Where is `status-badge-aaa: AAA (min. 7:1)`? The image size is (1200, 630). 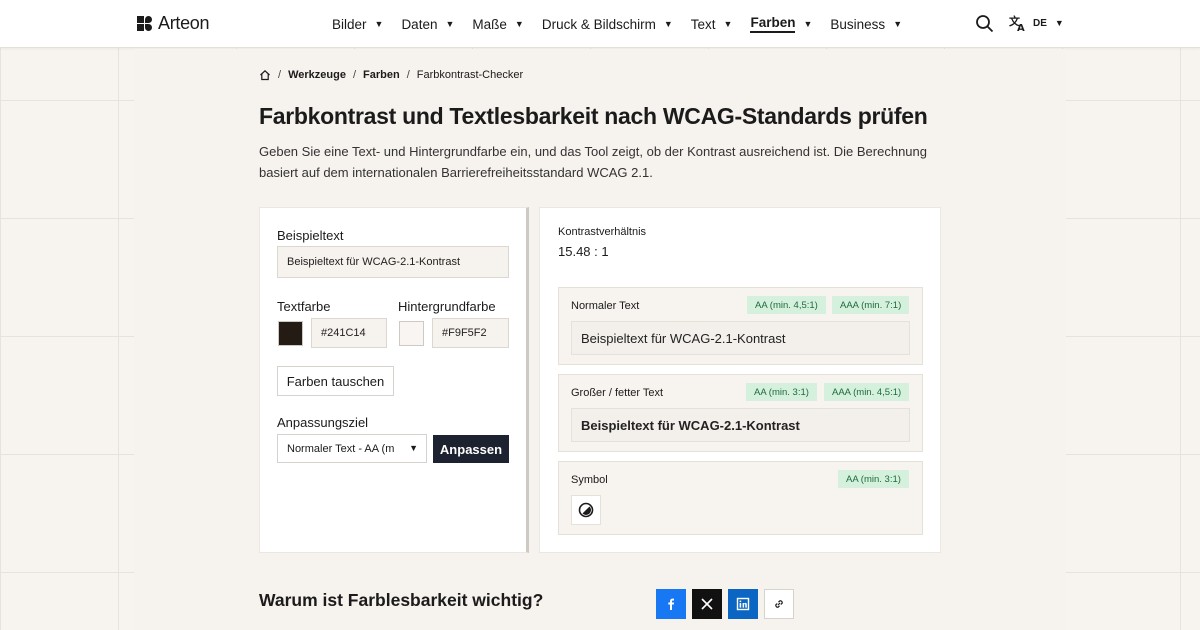 status-badge-aaa: AAA (min. 7:1) is located at coordinates (871, 305).